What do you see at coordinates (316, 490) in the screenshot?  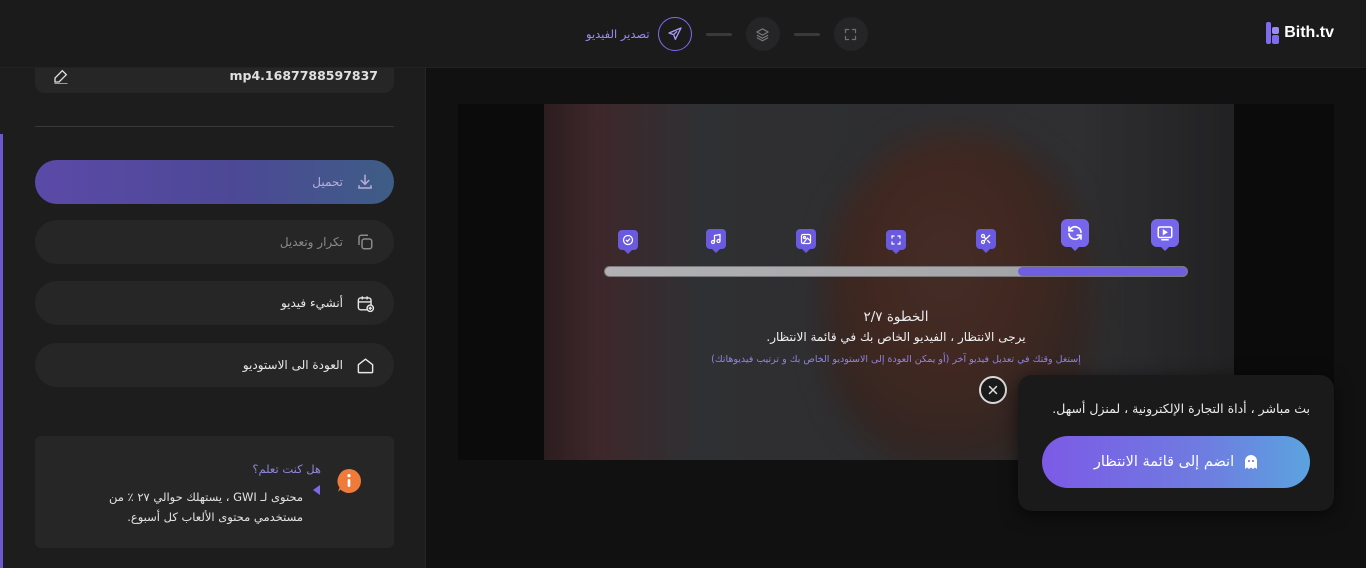 I see `tip-bullet-icon` at bounding box center [316, 490].